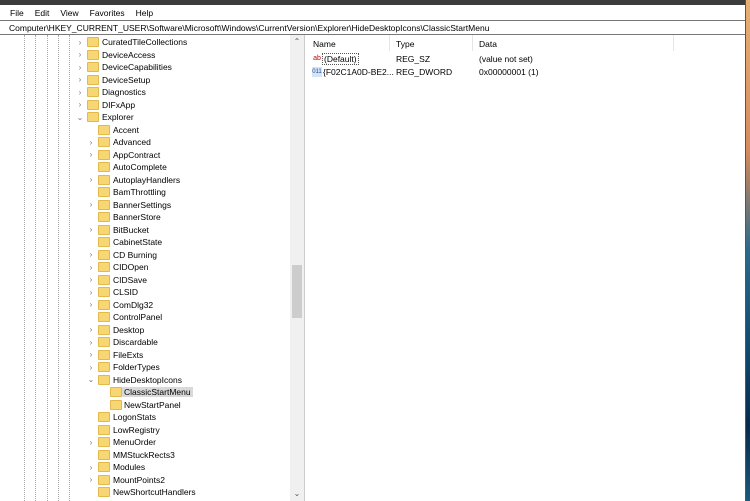  Describe the element at coordinates (17, 13) in the screenshot. I see `menu-file: File` at that location.